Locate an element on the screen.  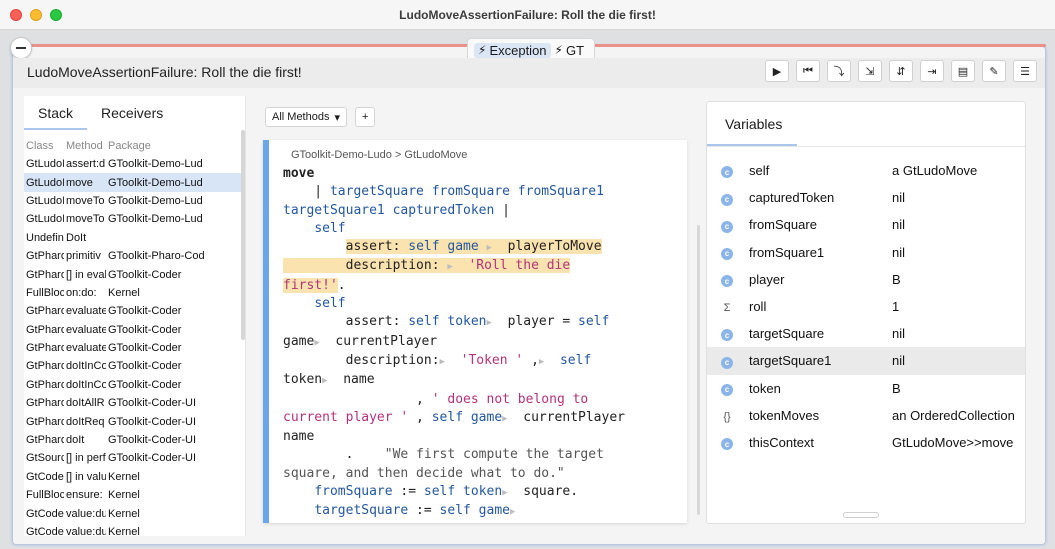
column-package: Package is located at coordinates (171, 146).